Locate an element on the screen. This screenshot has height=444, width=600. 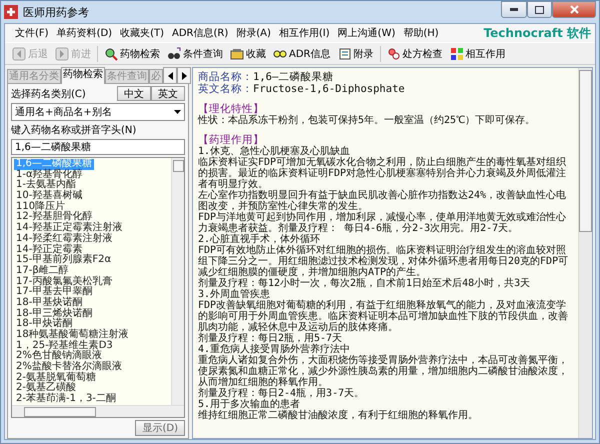
language-button: 中文 is located at coordinates (134, 93).